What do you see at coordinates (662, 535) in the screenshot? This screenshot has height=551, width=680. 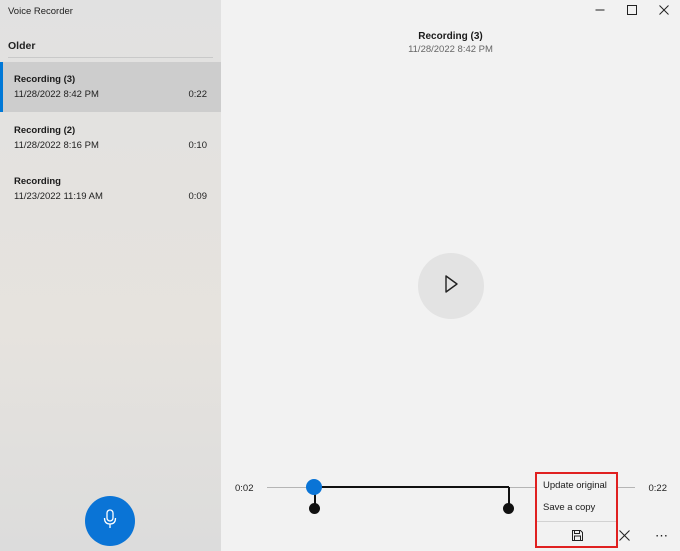 I see `more-icon: ⋯` at bounding box center [662, 535].